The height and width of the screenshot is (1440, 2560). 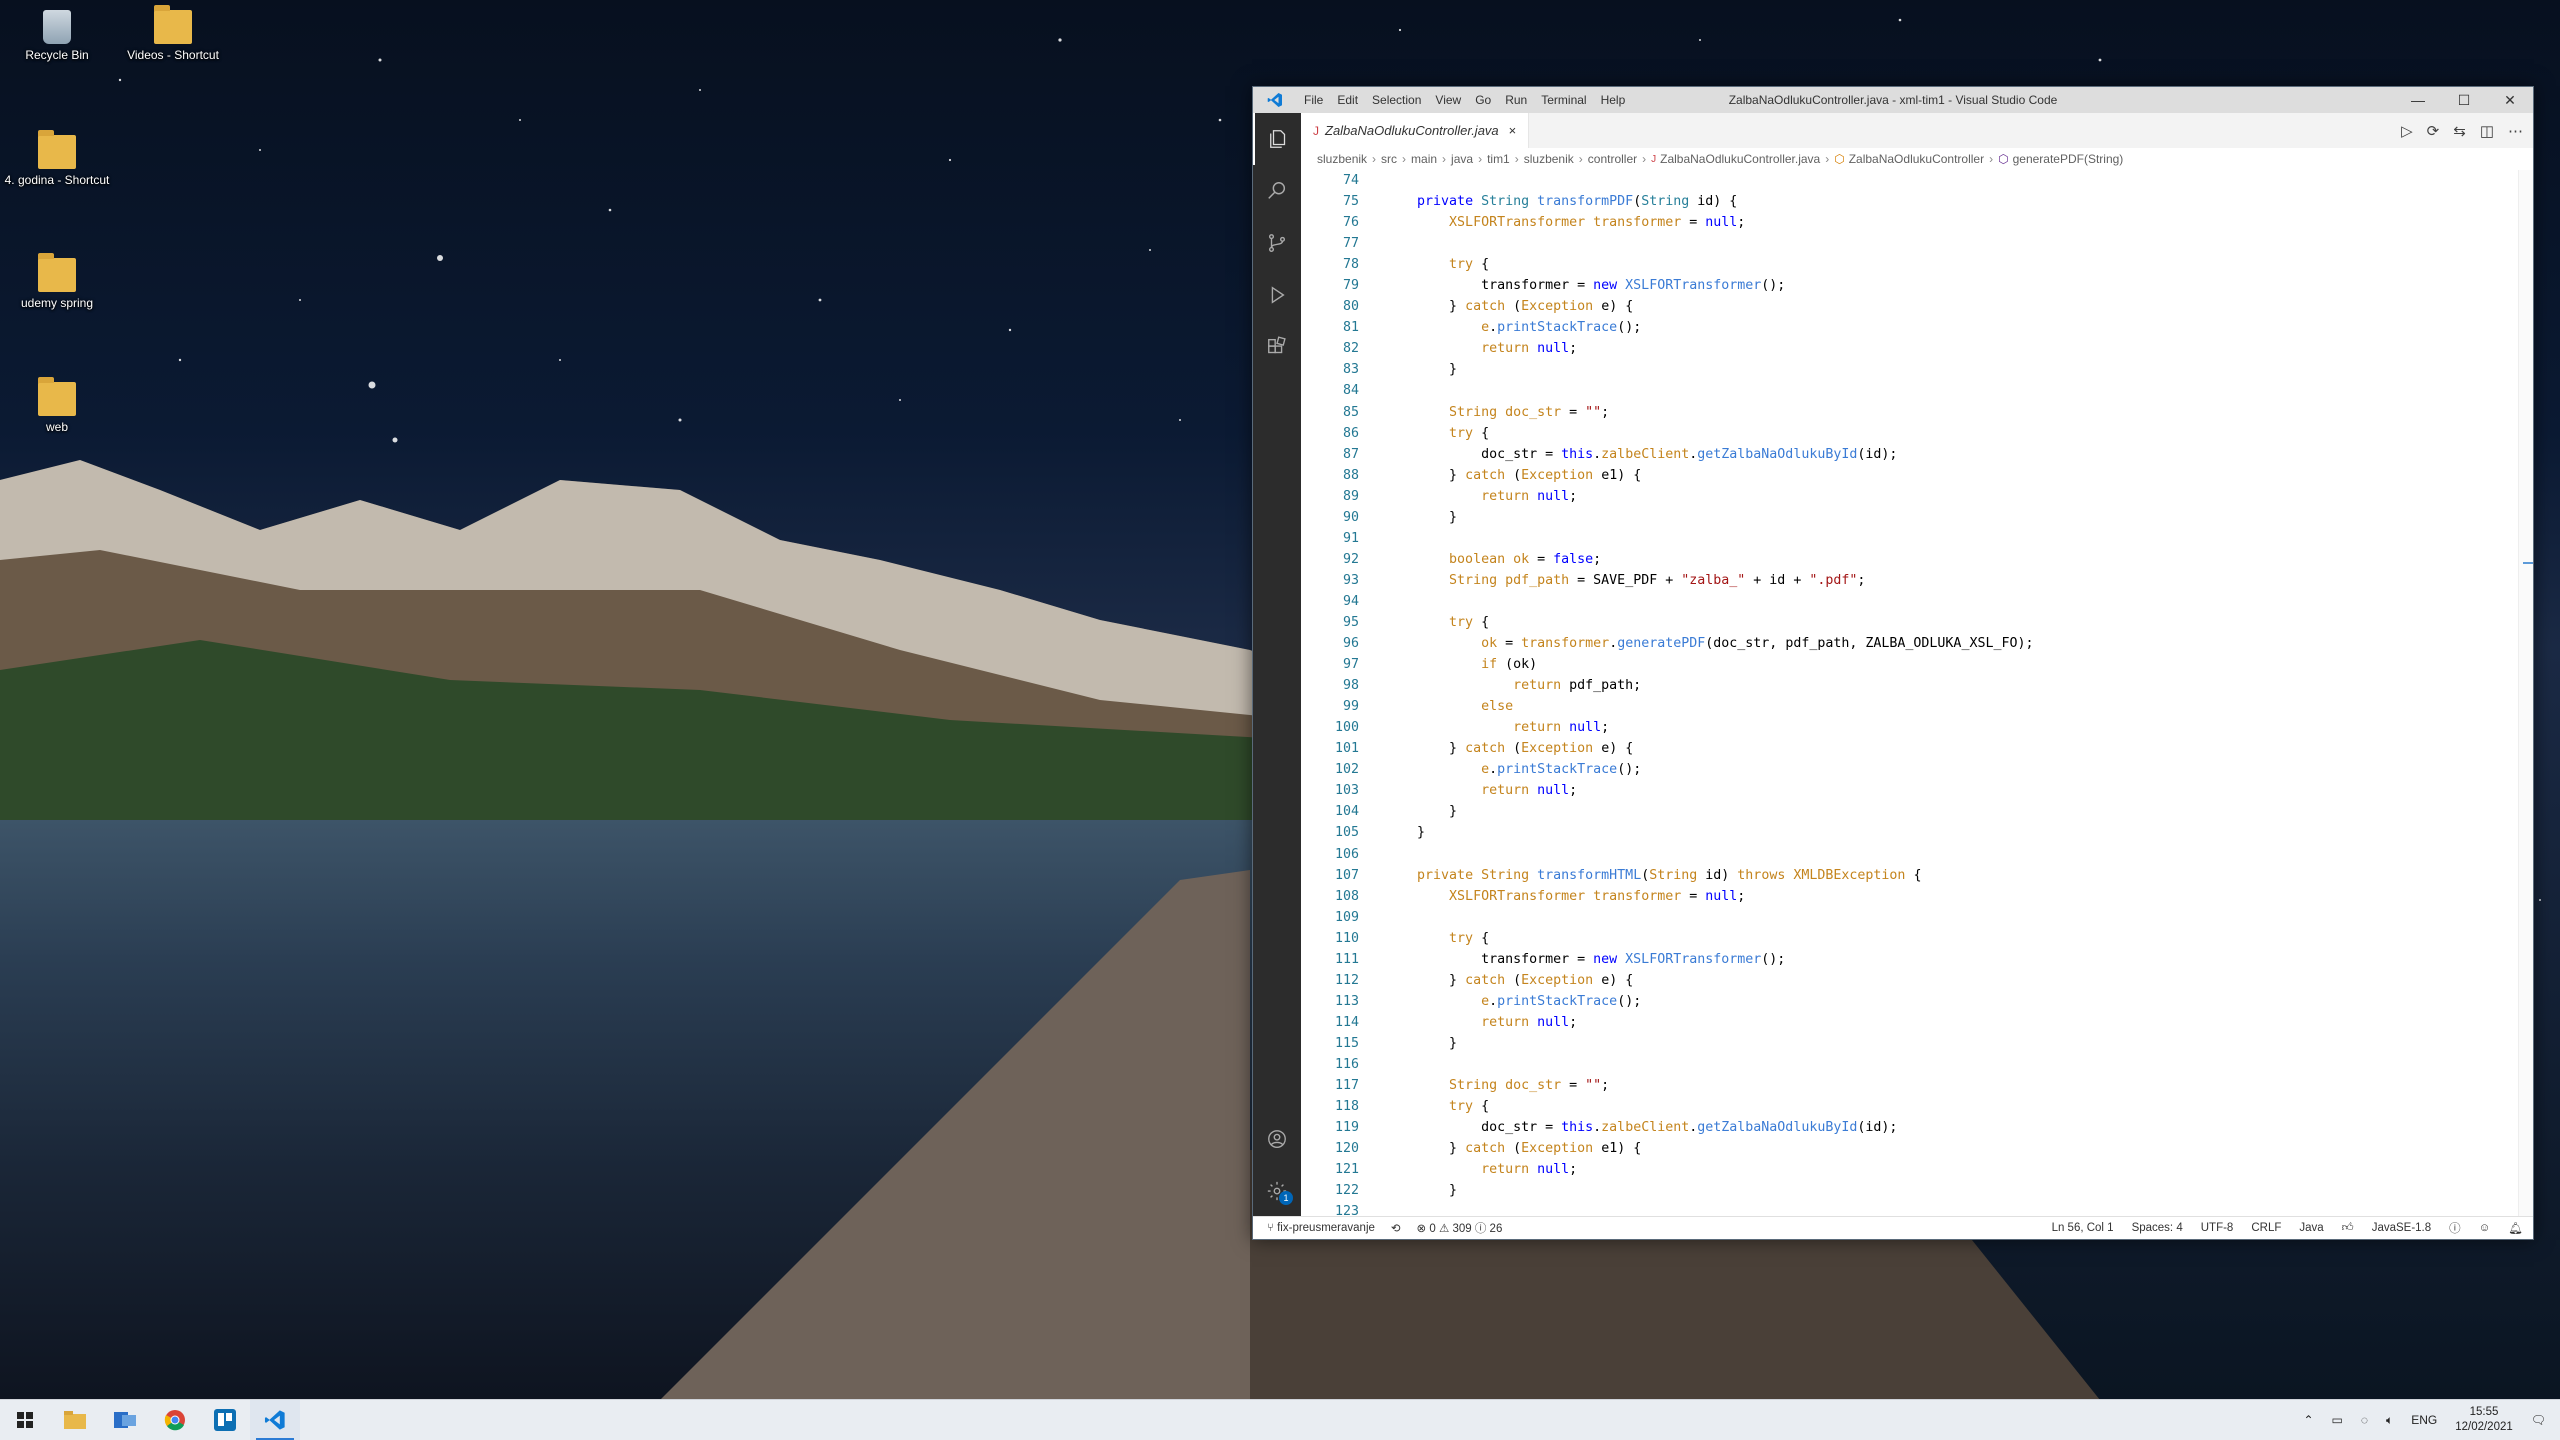 What do you see at coordinates (1910, 412) in the screenshot?
I see `code-line: 85 String doc_str = "";` at bounding box center [1910, 412].